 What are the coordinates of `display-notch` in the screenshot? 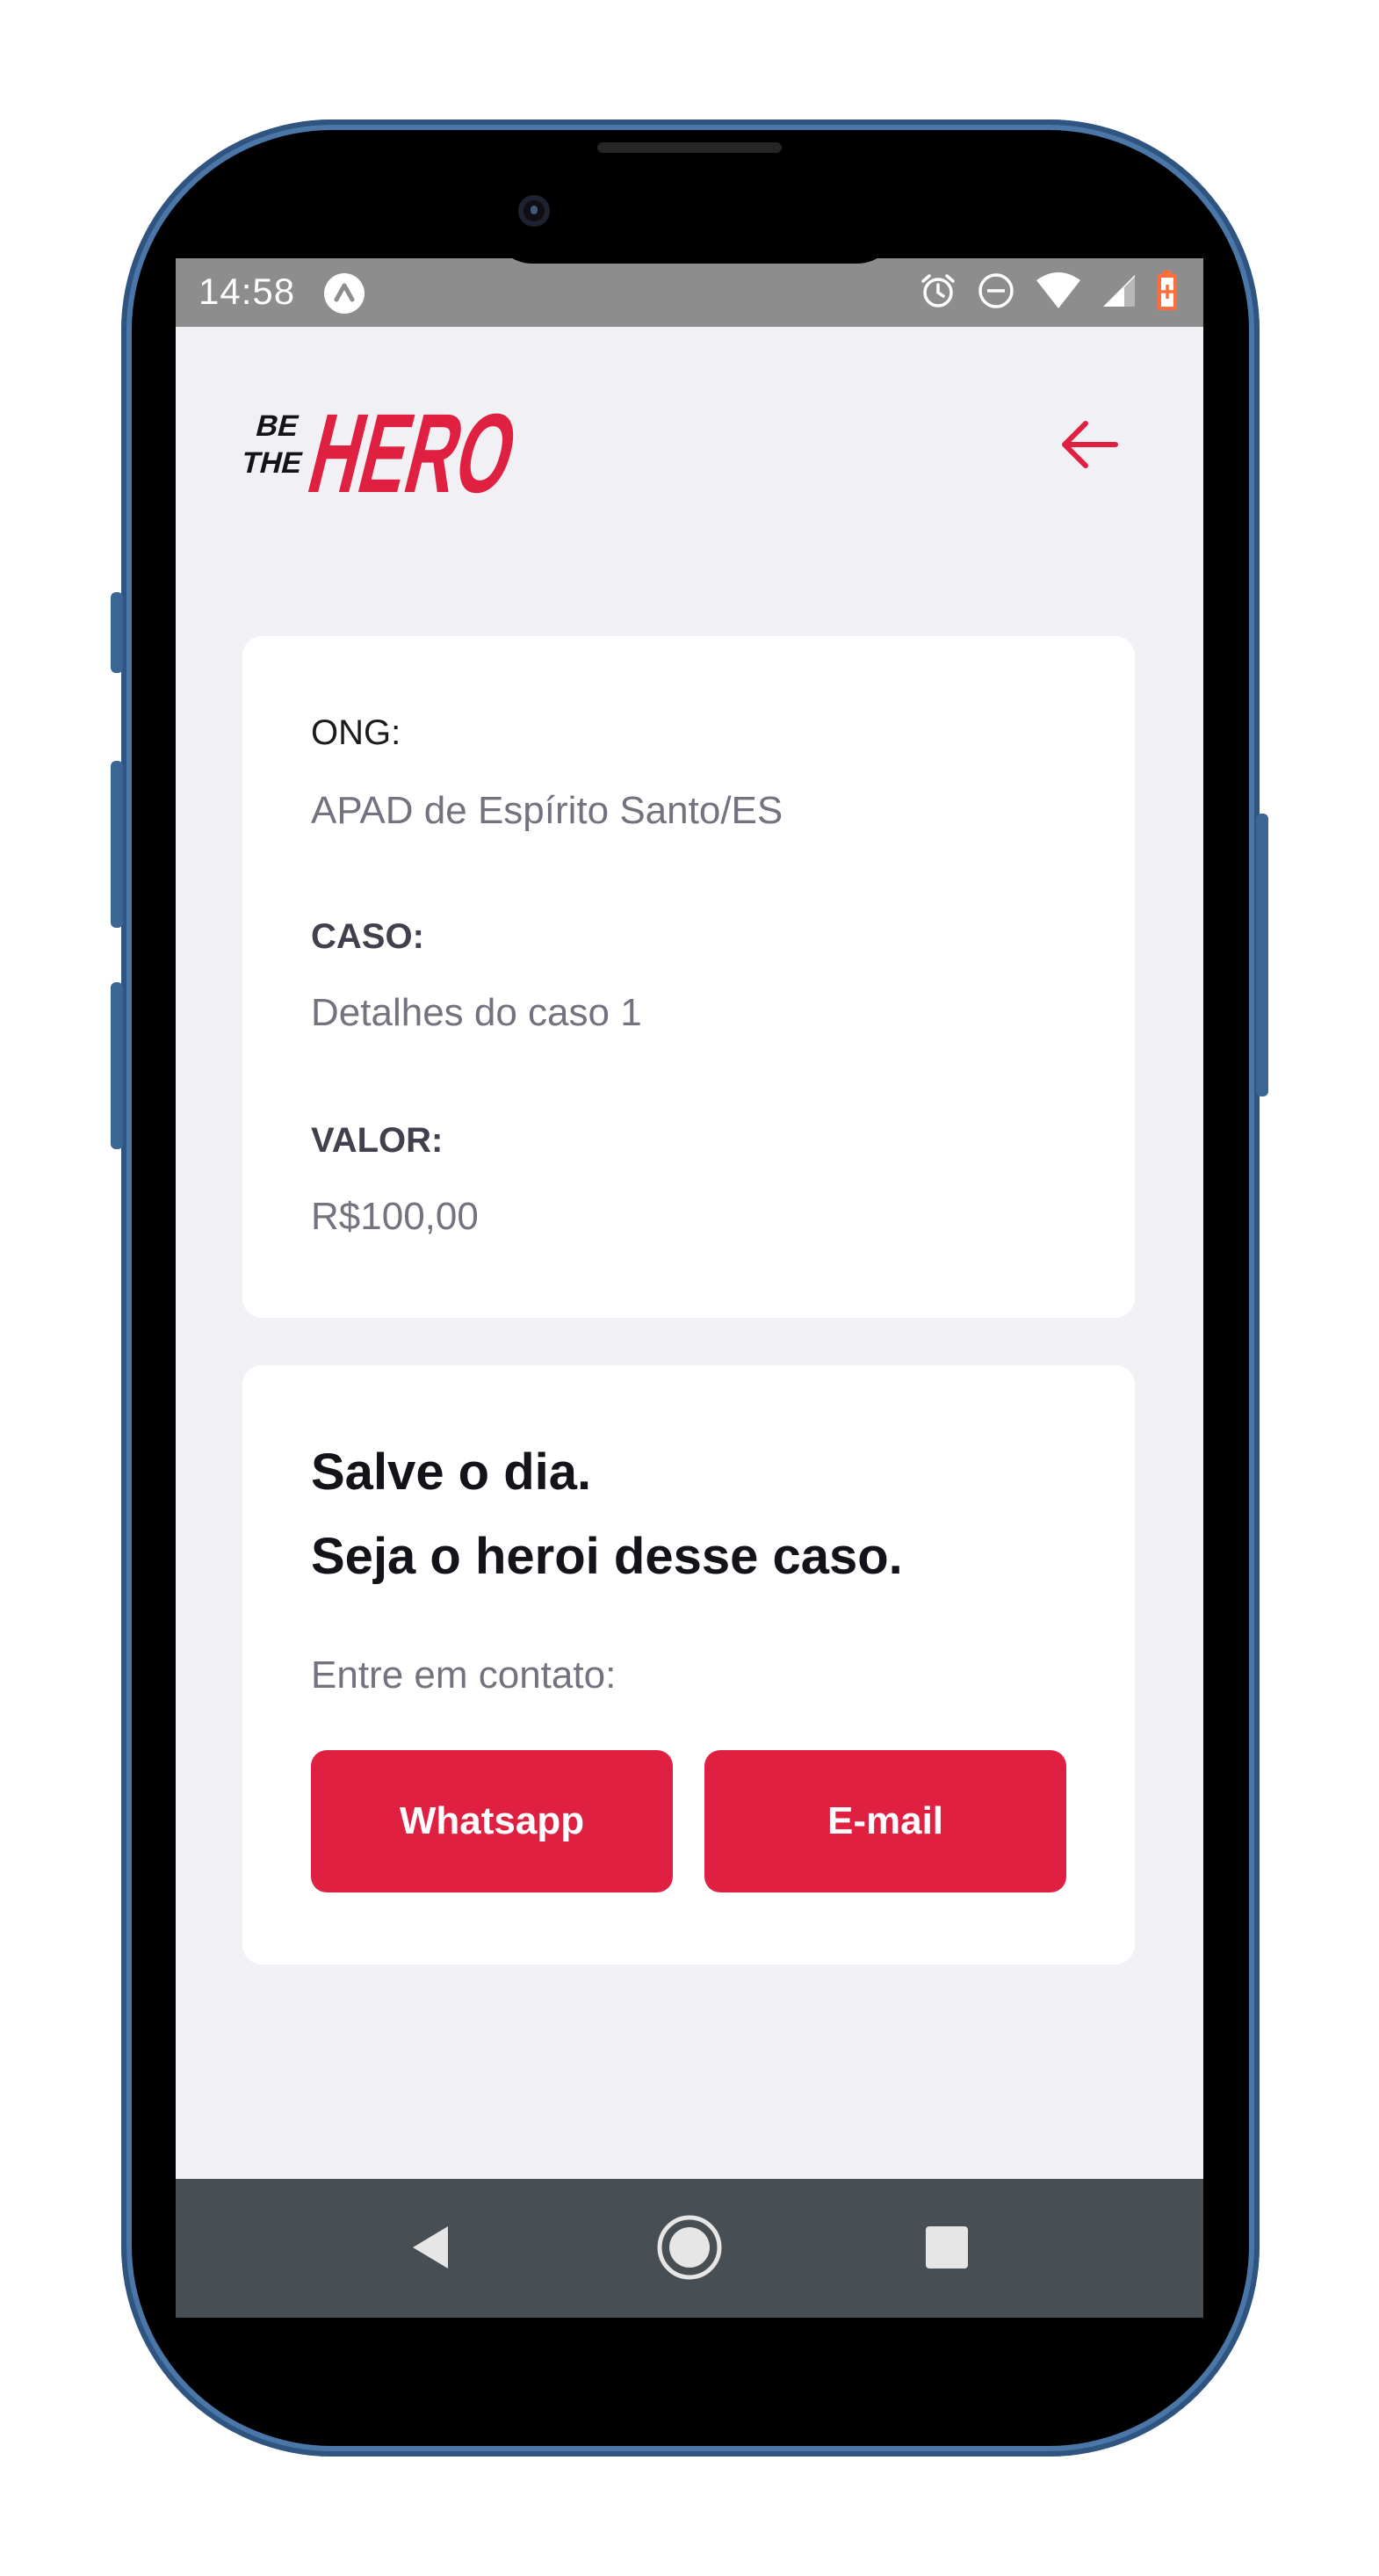 It's located at (695, 261).